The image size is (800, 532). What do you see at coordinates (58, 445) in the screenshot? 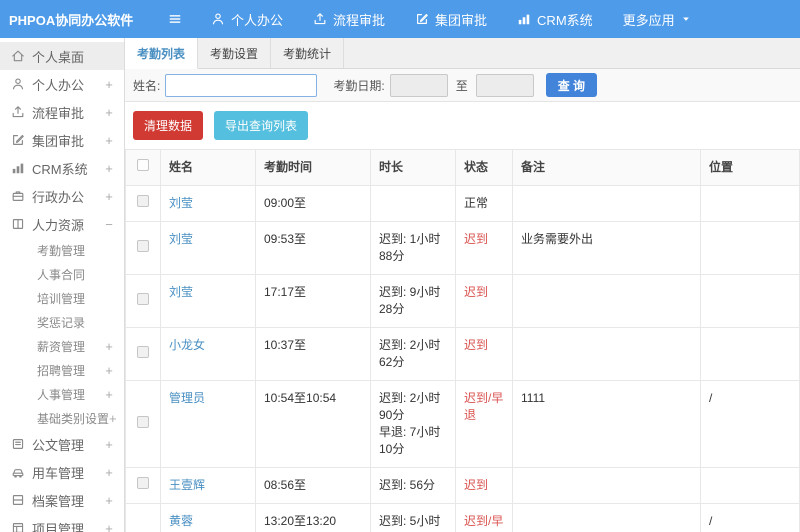
I see `sidebar-item-label: 公文管理` at bounding box center [58, 445].